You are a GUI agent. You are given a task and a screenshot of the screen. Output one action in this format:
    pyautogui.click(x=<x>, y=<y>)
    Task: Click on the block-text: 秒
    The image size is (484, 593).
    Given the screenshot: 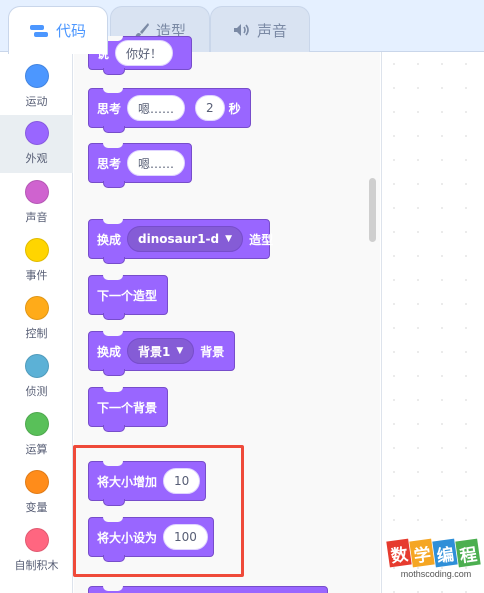 What is the action you would take?
    pyautogui.click(x=234, y=108)
    